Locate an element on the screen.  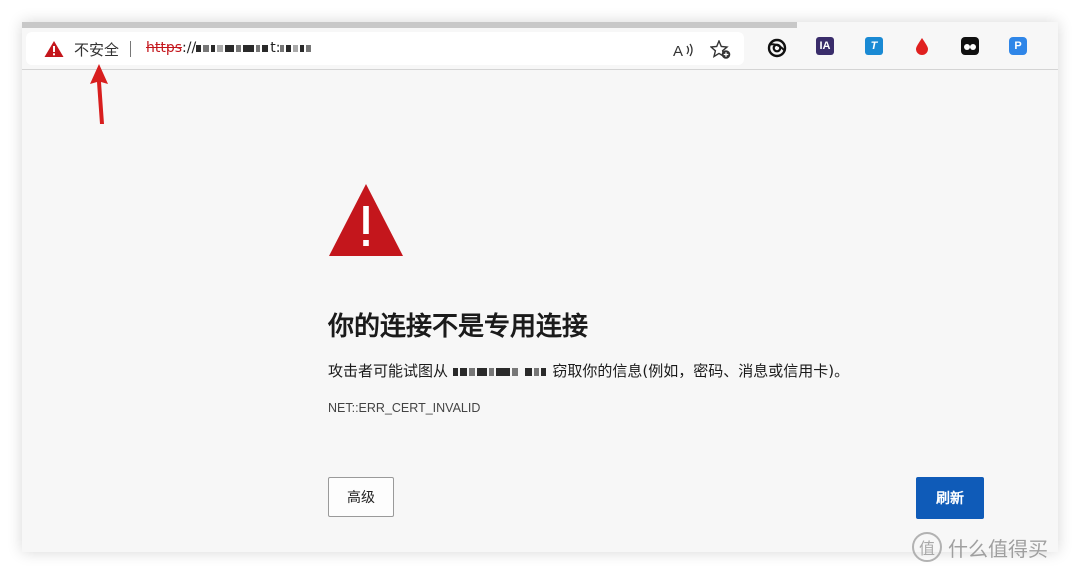
drop-extension-icon is located at coordinates (922, 46).